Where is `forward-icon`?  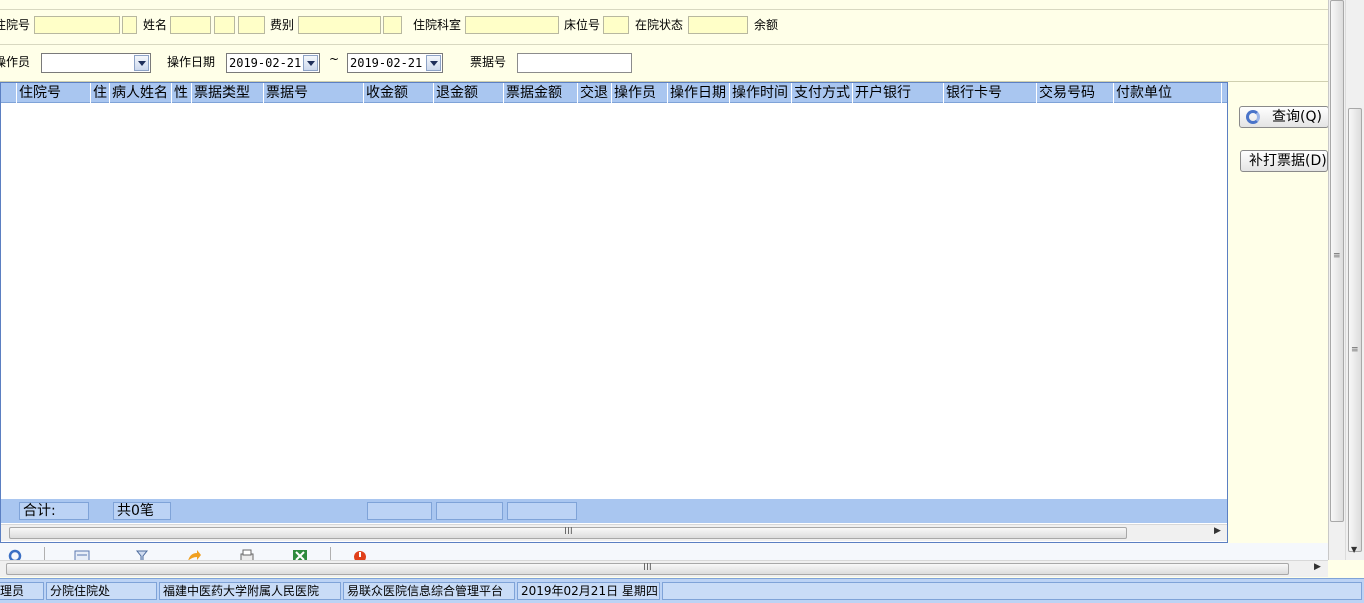
forward-icon is located at coordinates (194, 554).